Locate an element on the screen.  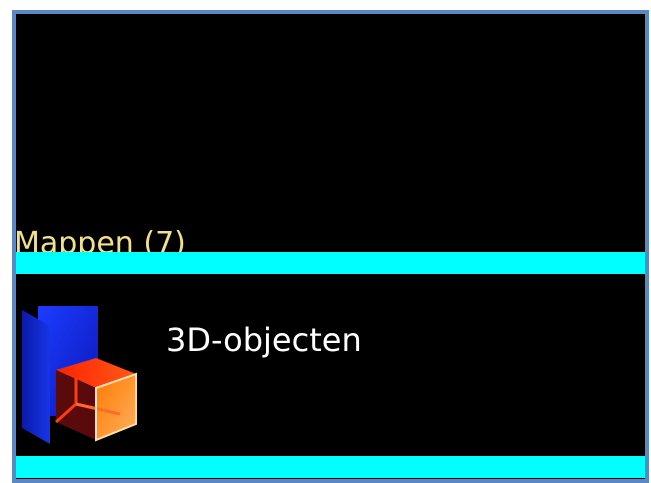
selection-highlight-top is located at coordinates (330, 263).